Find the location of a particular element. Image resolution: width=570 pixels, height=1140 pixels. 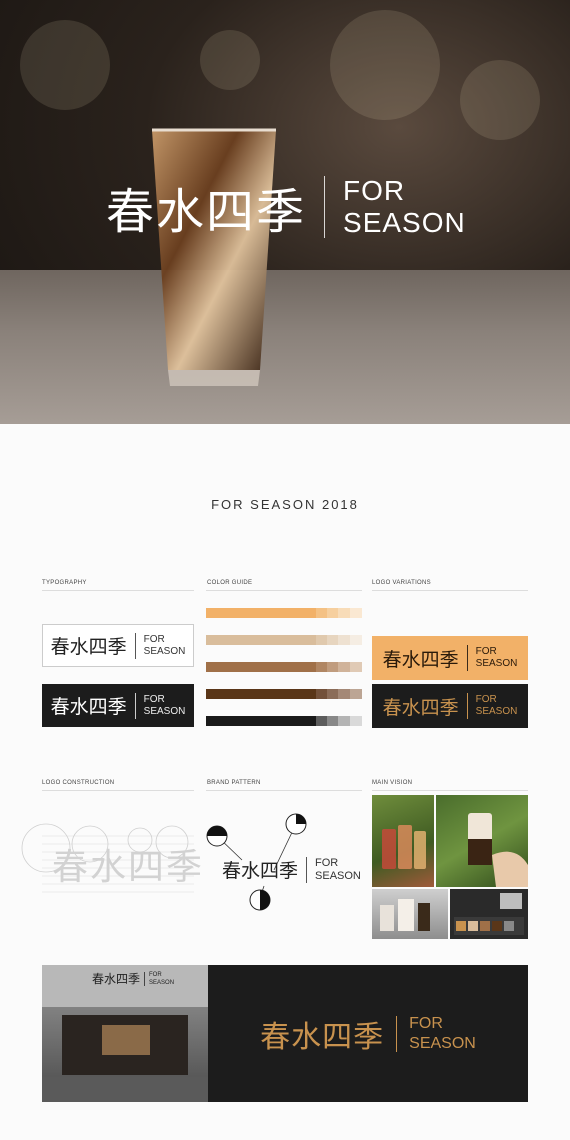

section-label-typography: TYPOGRAPHY is located at coordinates (64, 583).